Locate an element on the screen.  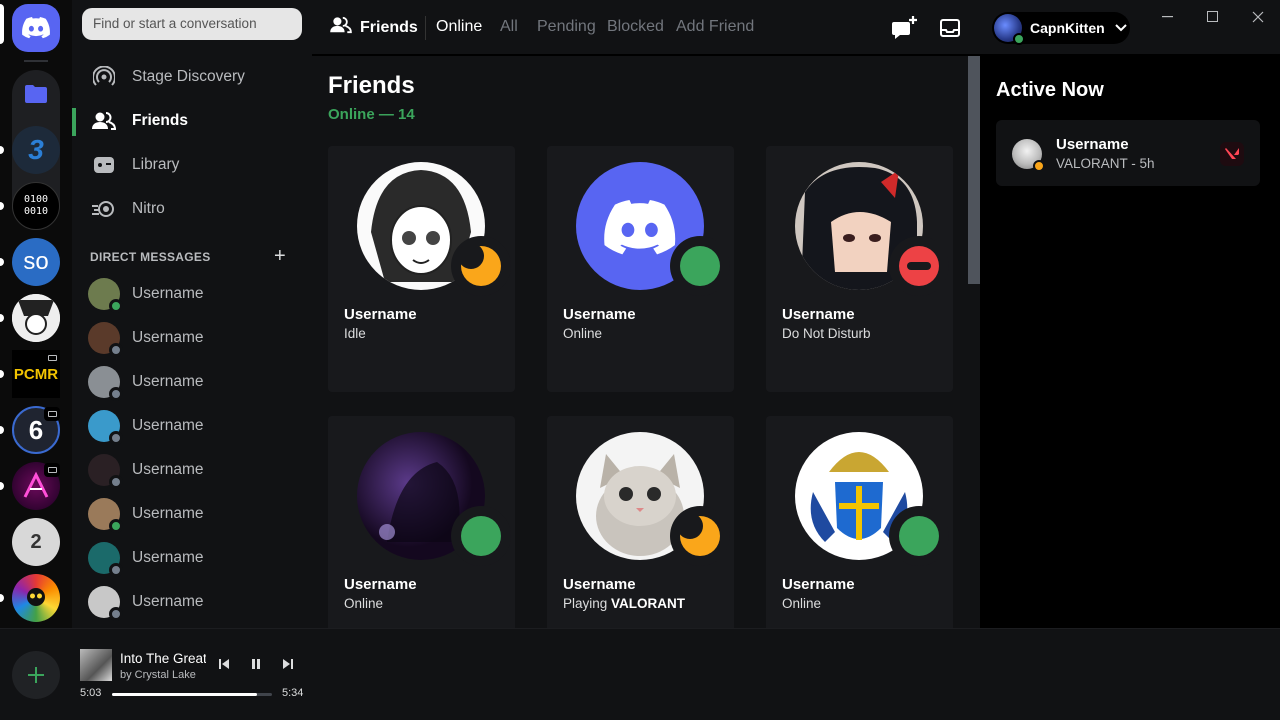
active-now-card: Username VALORANT - 5h is located at coordinates (1128, 153).